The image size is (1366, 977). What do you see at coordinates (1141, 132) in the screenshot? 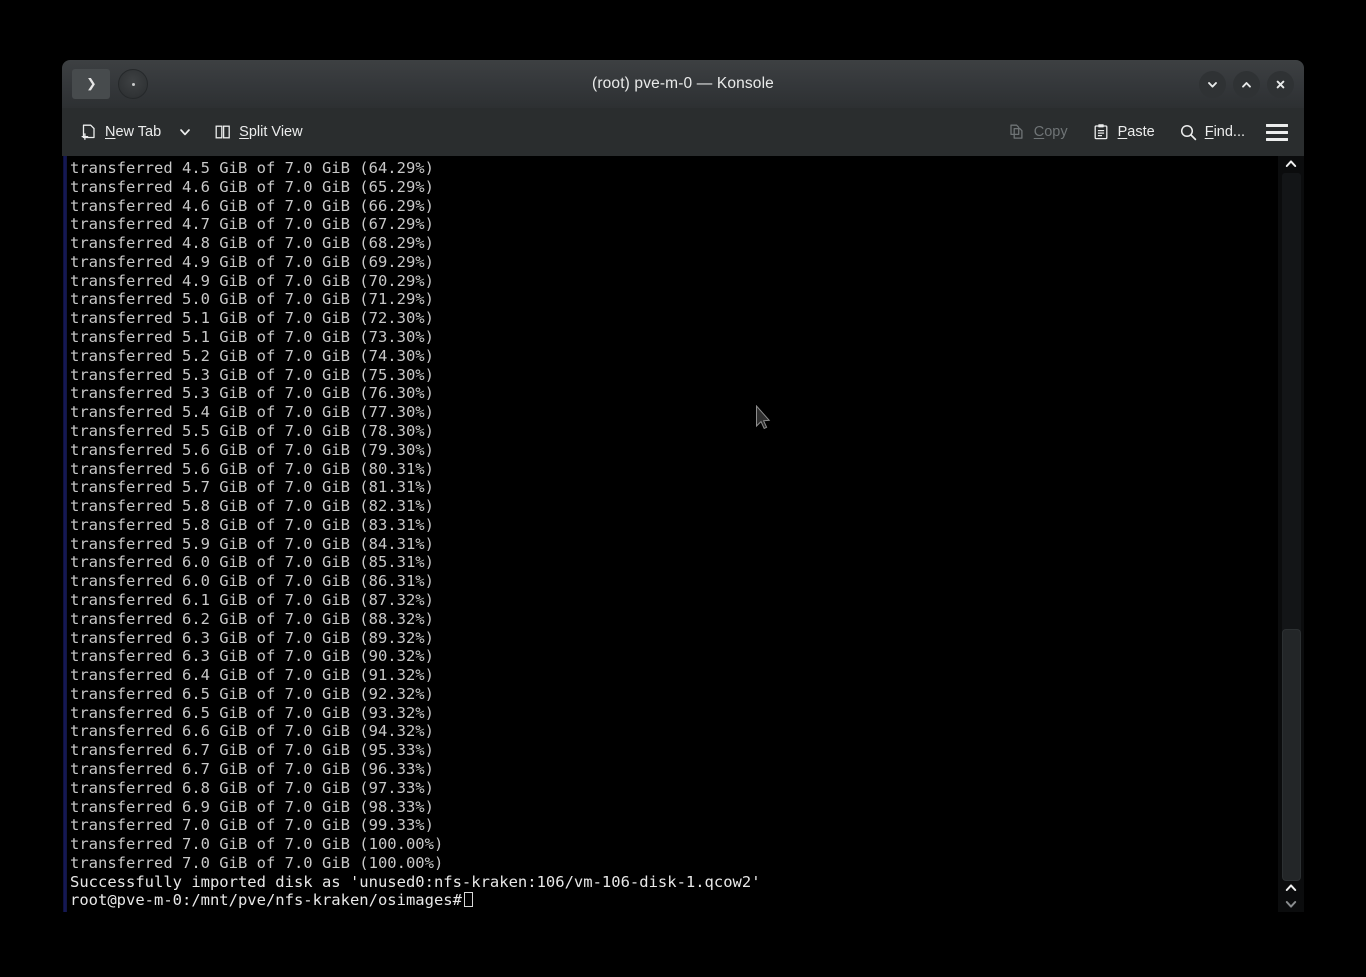
I see `paste-label-rest: aste` at bounding box center [1141, 132].